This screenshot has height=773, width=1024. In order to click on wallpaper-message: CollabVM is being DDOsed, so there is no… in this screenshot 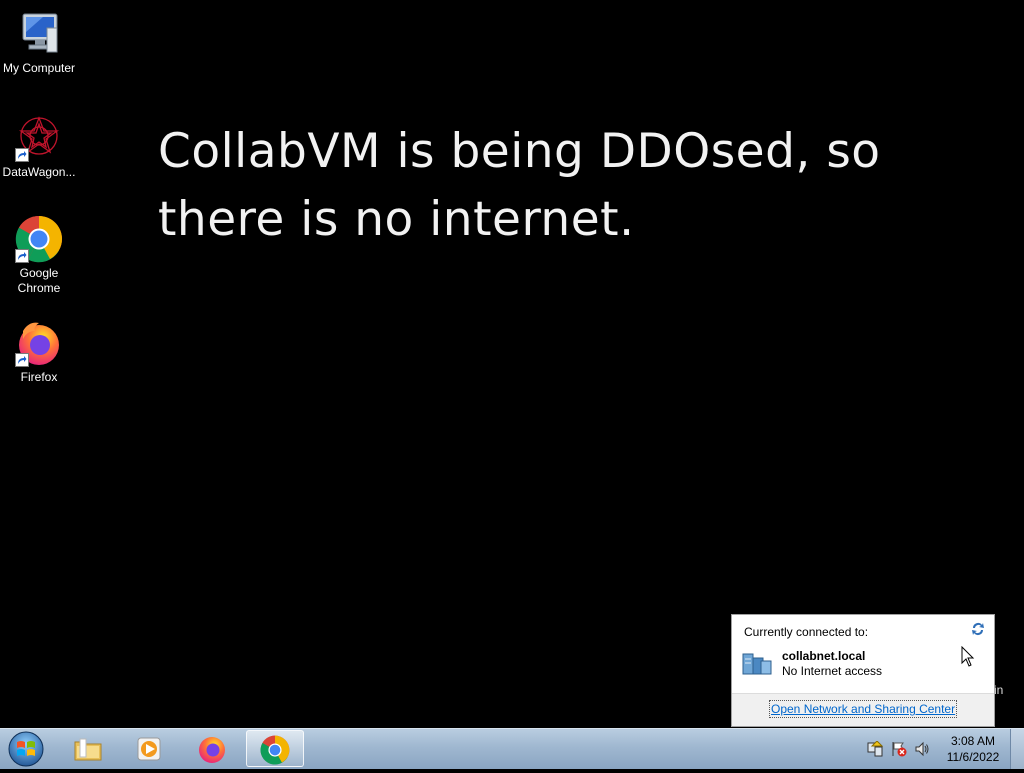, I will do `click(558, 186)`.